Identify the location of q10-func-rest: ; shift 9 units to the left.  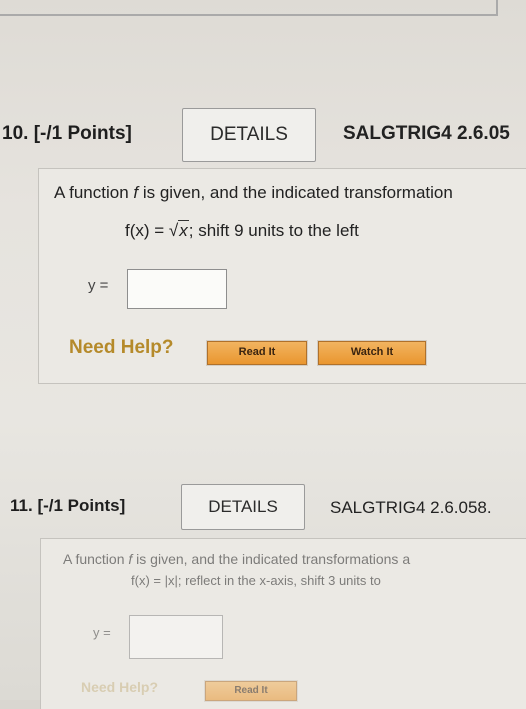
(273, 230).